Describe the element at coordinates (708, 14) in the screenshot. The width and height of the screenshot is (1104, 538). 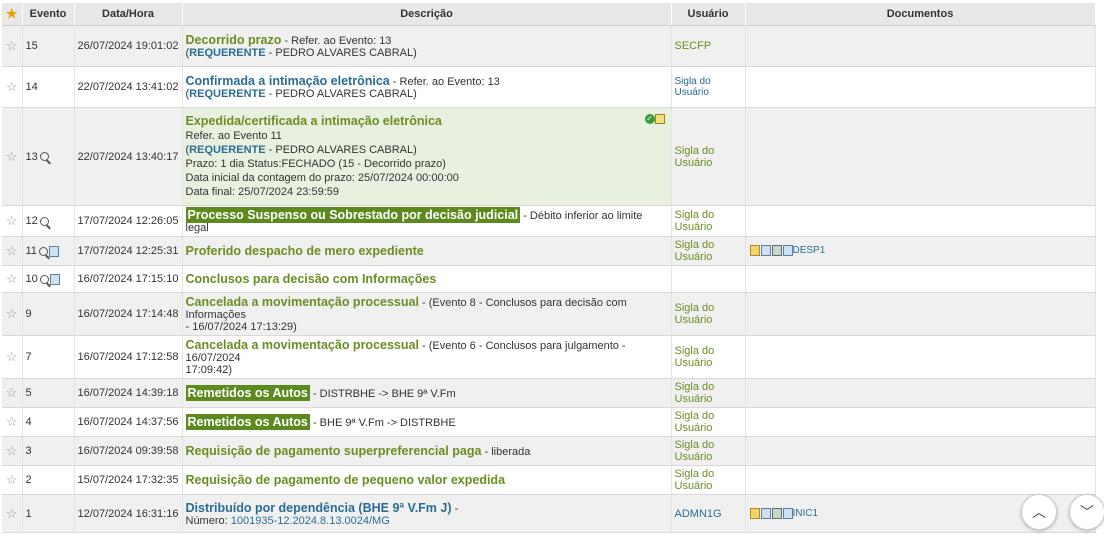
I see `header-usuario: Usuário` at that location.